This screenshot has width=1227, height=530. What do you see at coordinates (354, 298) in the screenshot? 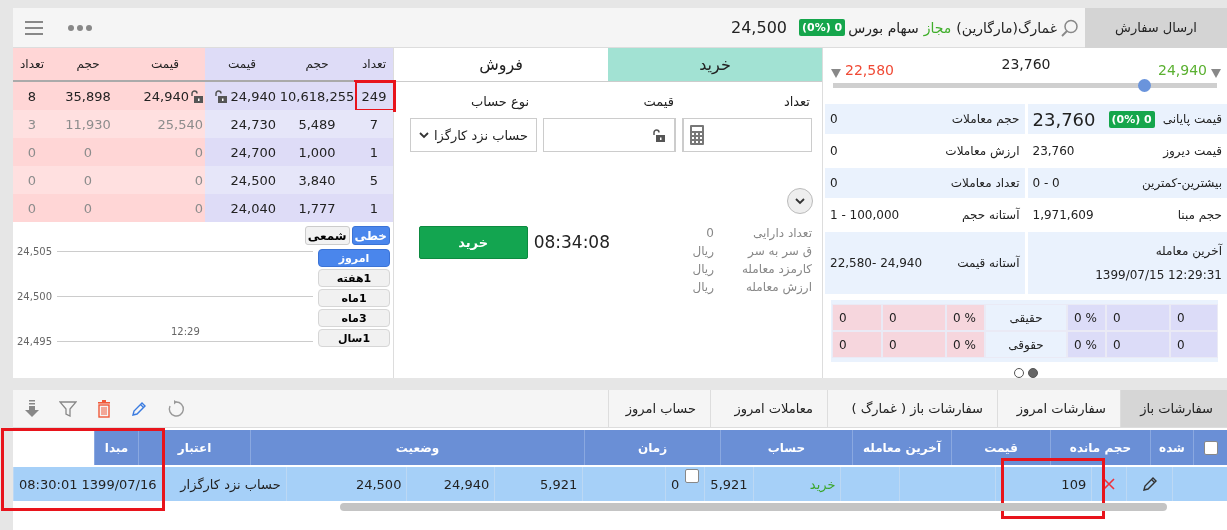
I see `period-button: 1ماه` at bounding box center [354, 298].